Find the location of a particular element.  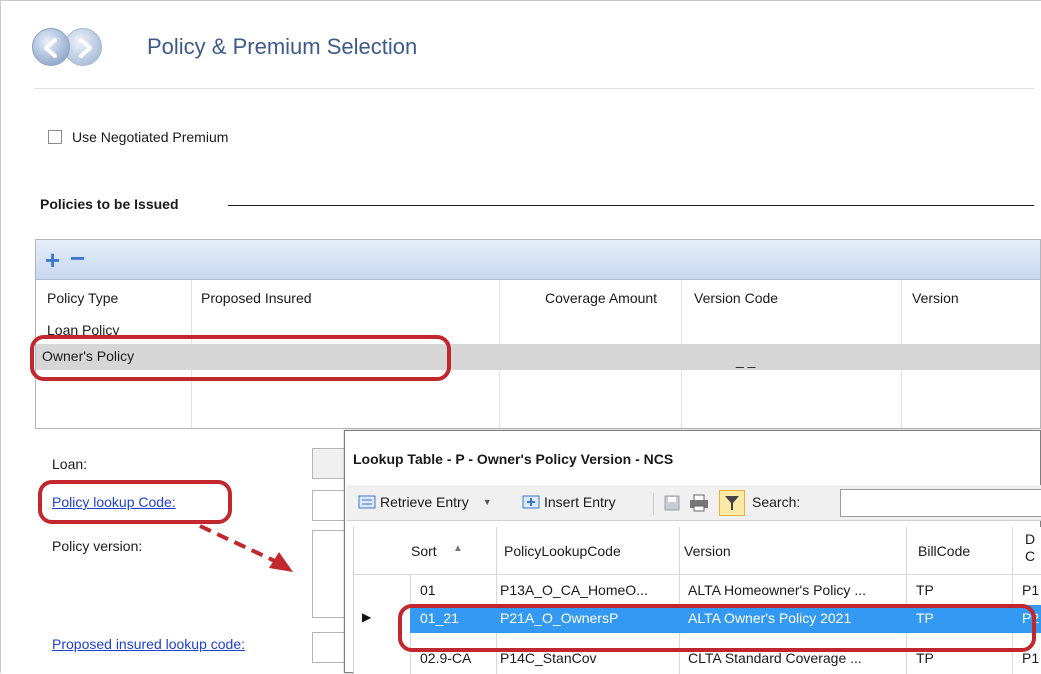

negotiated-premium-option: Use Negotiated Premium is located at coordinates (138, 137).